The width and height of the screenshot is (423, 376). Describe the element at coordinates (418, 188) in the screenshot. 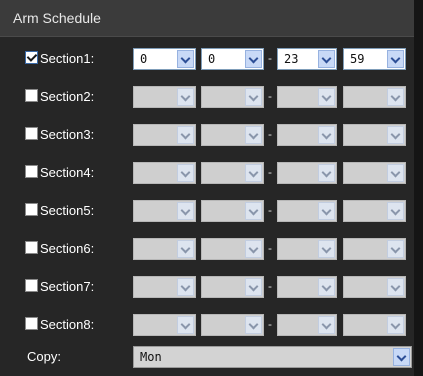

I see `scrollbar-track` at that location.